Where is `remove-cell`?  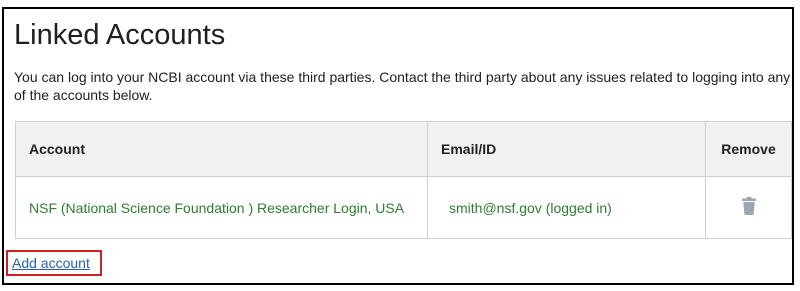 remove-cell is located at coordinates (748, 207).